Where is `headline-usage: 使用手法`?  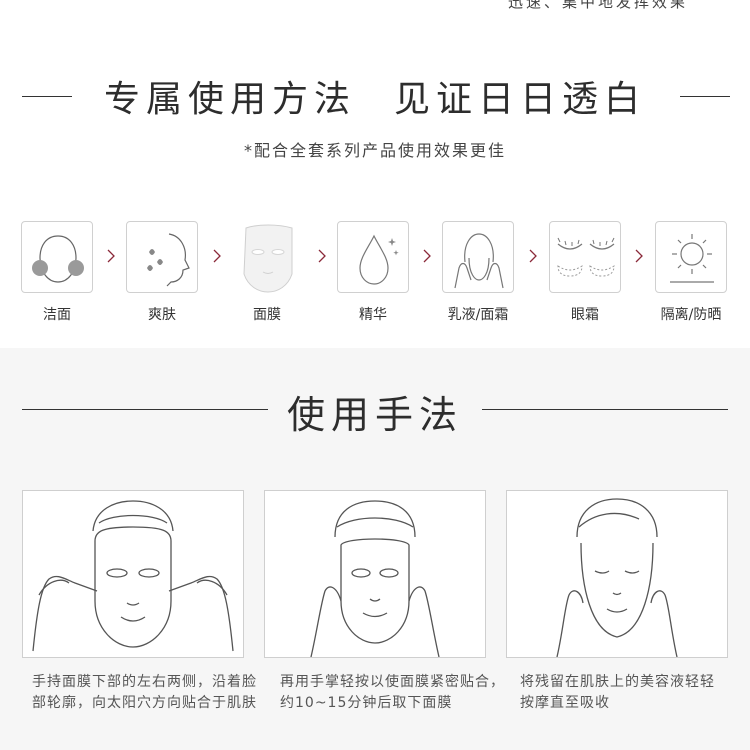
headline-usage: 使用手法 is located at coordinates (374, 415).